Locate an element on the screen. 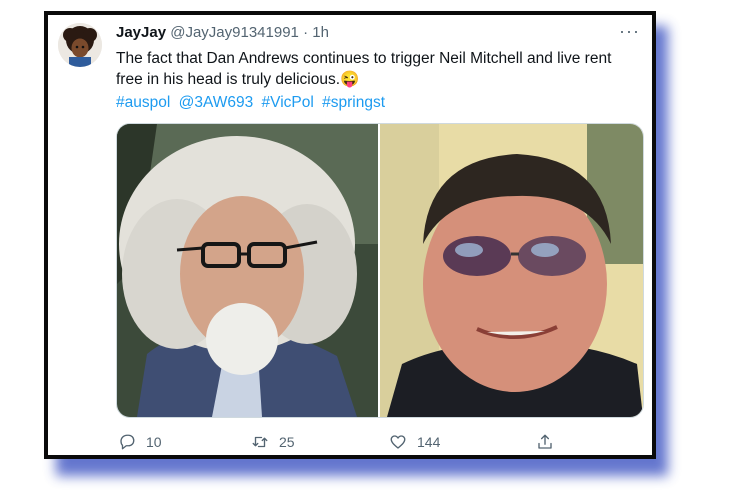 The height and width of the screenshot is (490, 737). retweet-action: 25 is located at coordinates (273, 442).